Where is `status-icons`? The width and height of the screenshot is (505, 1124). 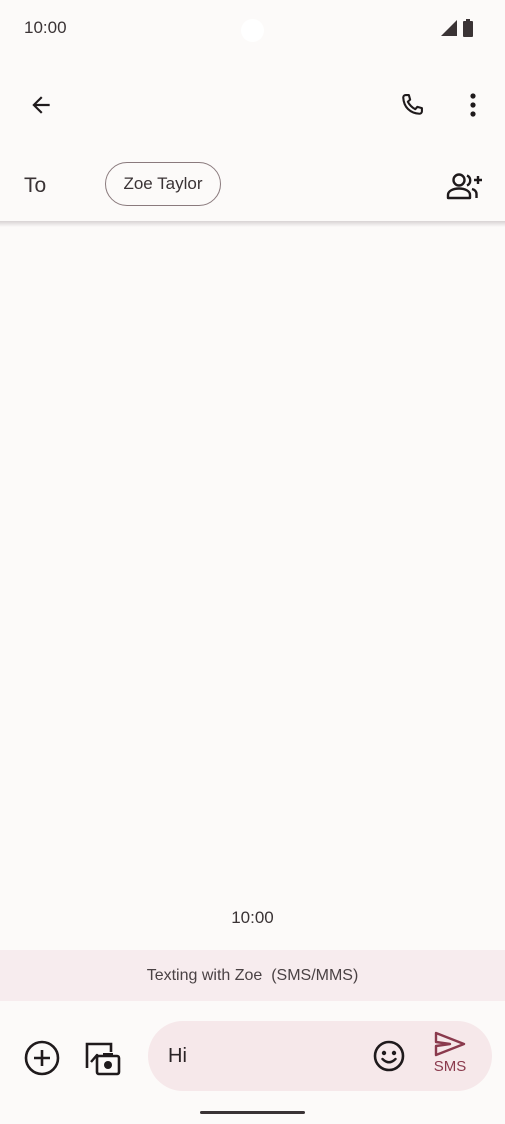
status-icons is located at coordinates (457, 28).